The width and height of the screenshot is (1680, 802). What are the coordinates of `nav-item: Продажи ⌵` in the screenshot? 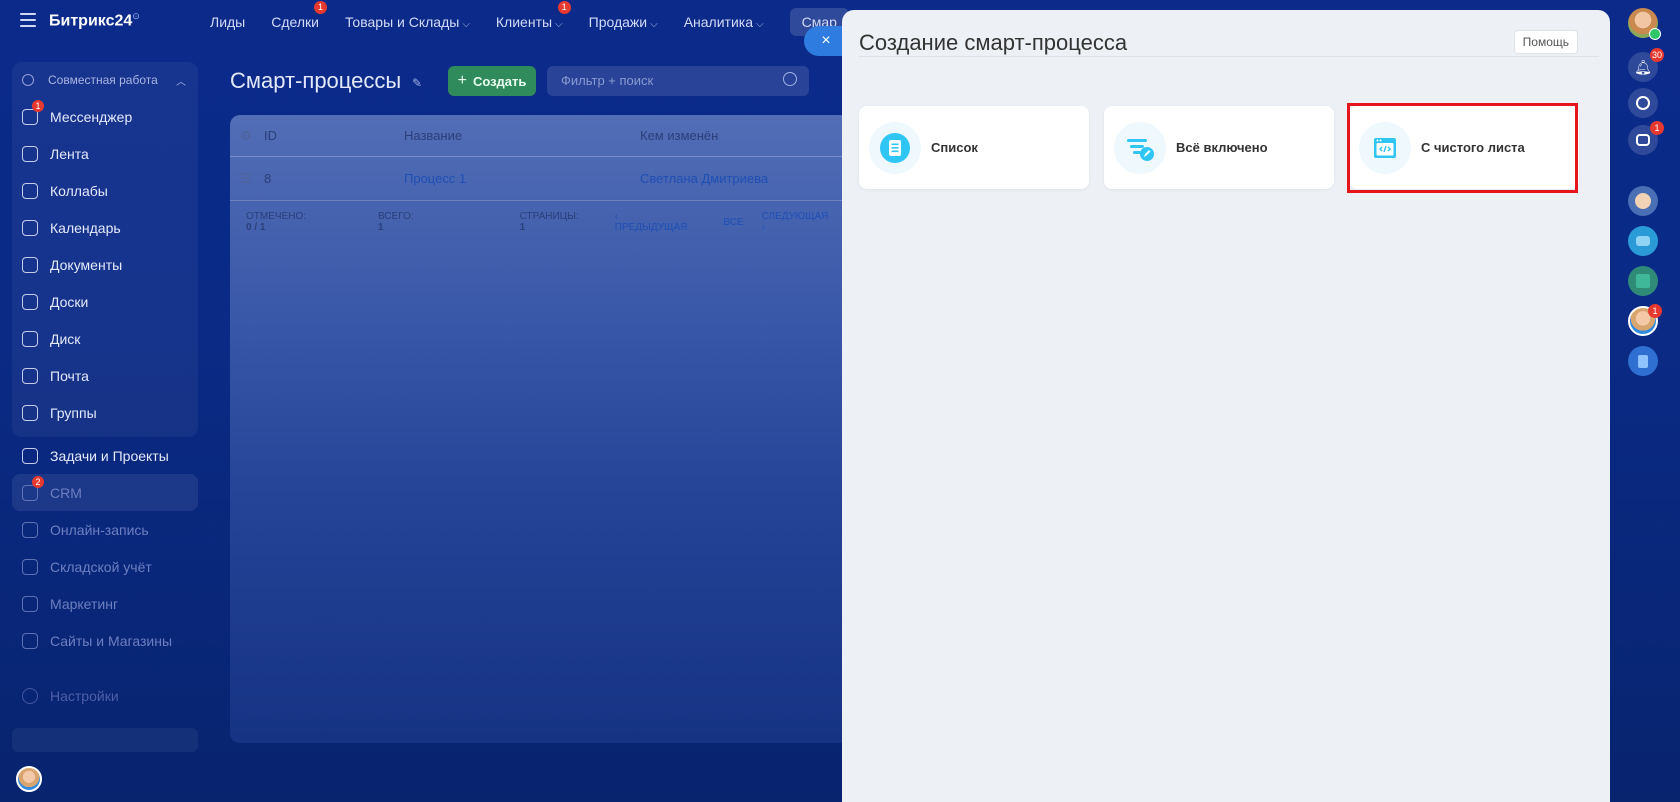 It's located at (623, 22).